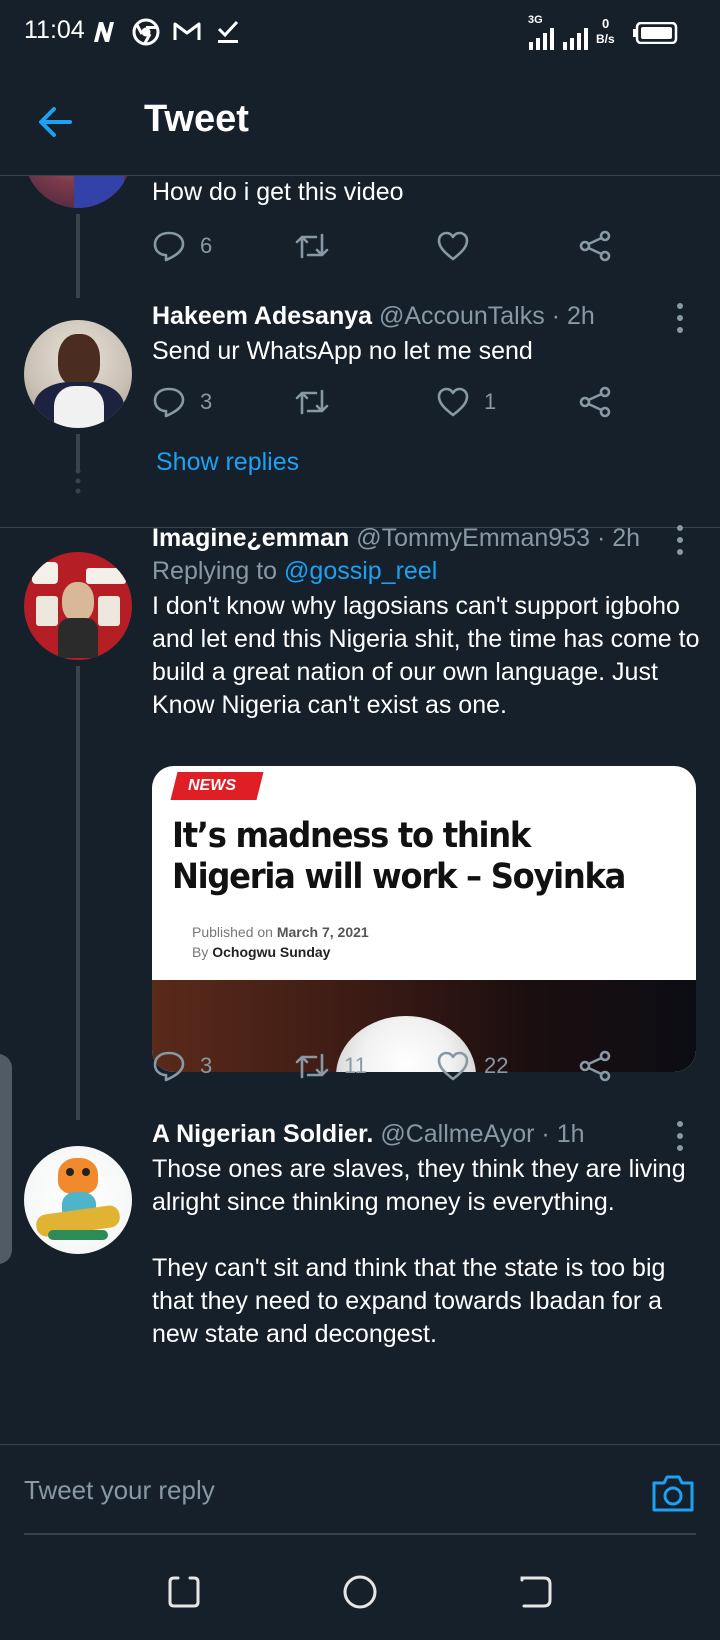 The height and width of the screenshot is (1640, 720). Describe the element at coordinates (462, 316) in the screenshot. I see `author-handle: @AccounTalks` at that location.